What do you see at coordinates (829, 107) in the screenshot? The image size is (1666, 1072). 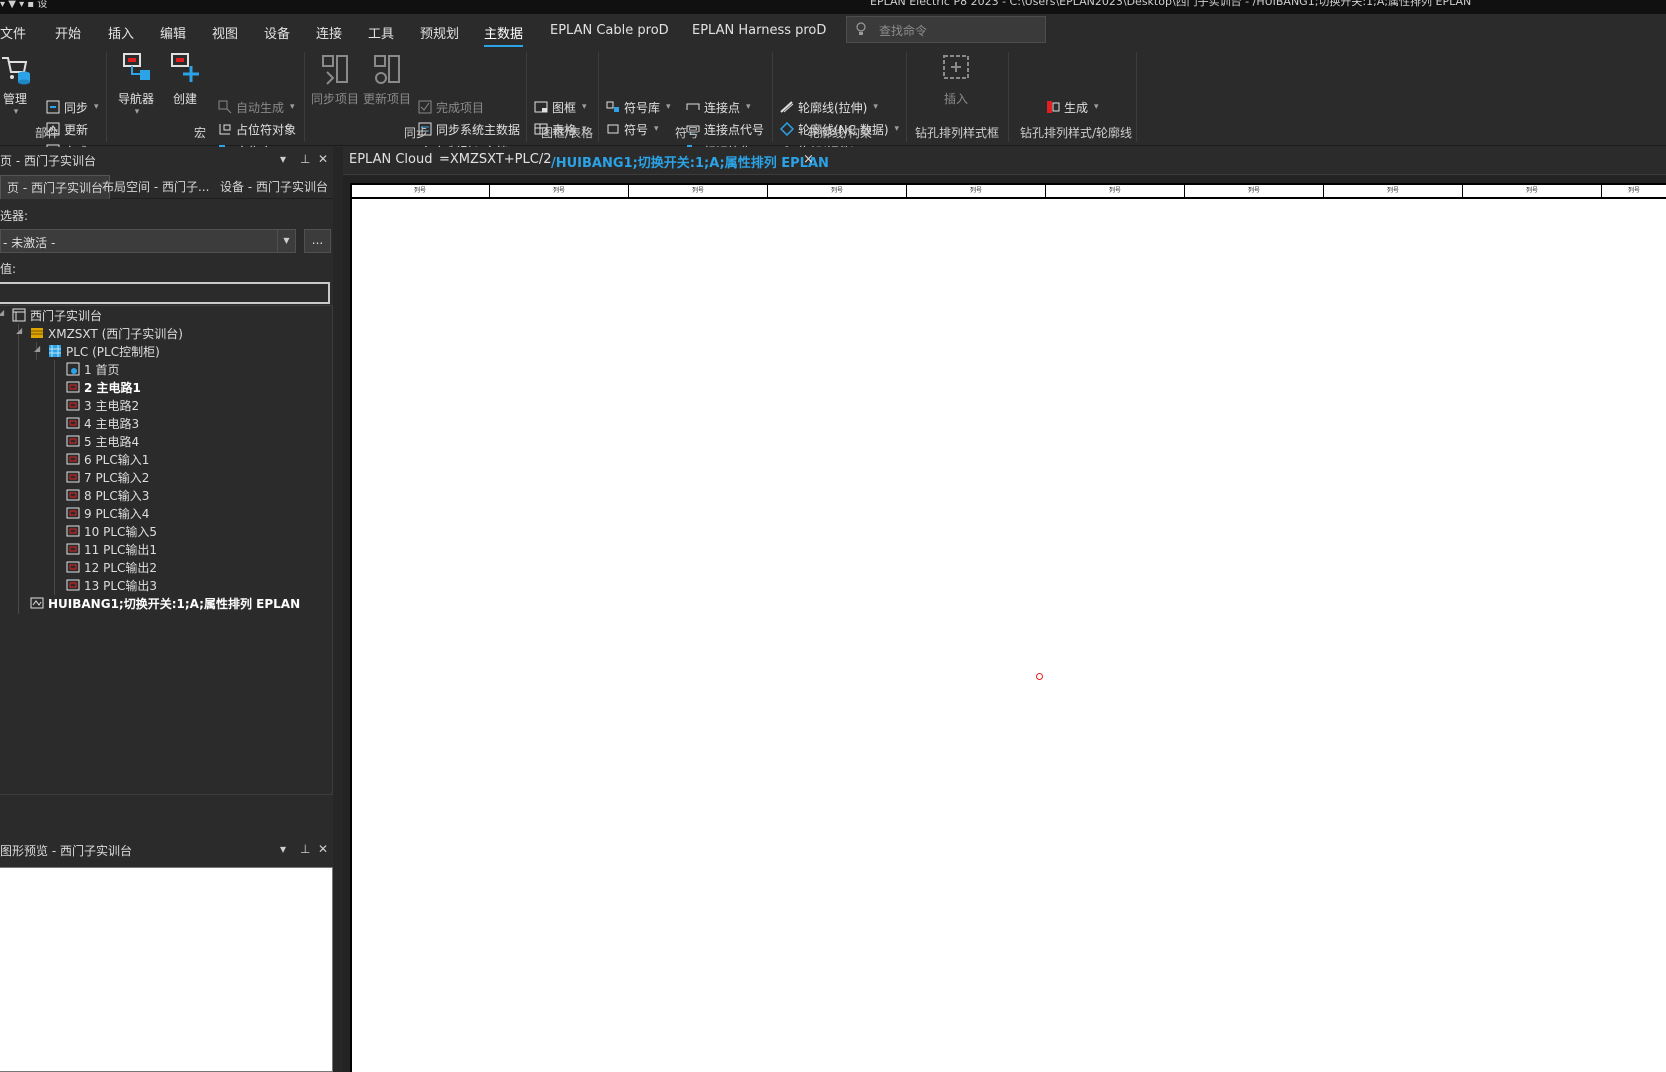 I see `outline-drawn-button: 轮廓线(拉伸) ▾` at bounding box center [829, 107].